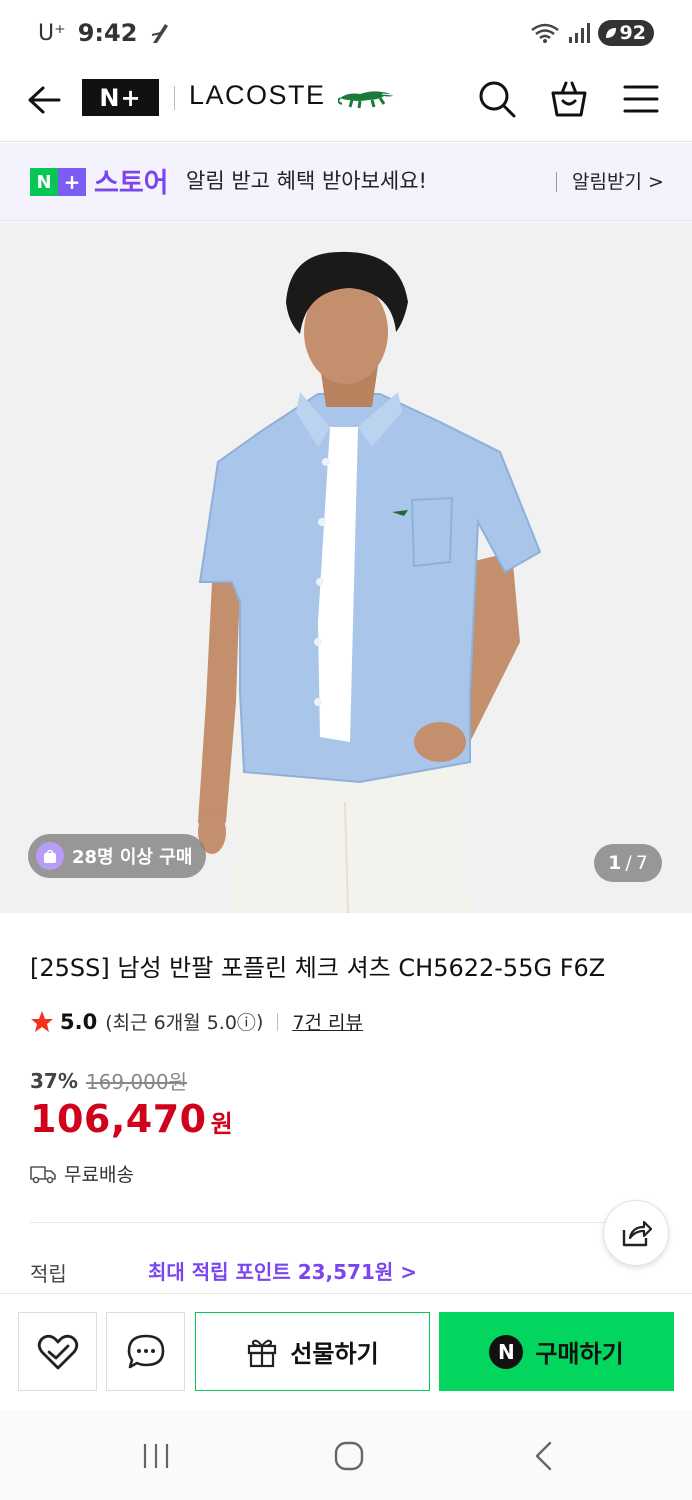 The image size is (692, 1500). I want to click on notification-icon, so click(160, 33).